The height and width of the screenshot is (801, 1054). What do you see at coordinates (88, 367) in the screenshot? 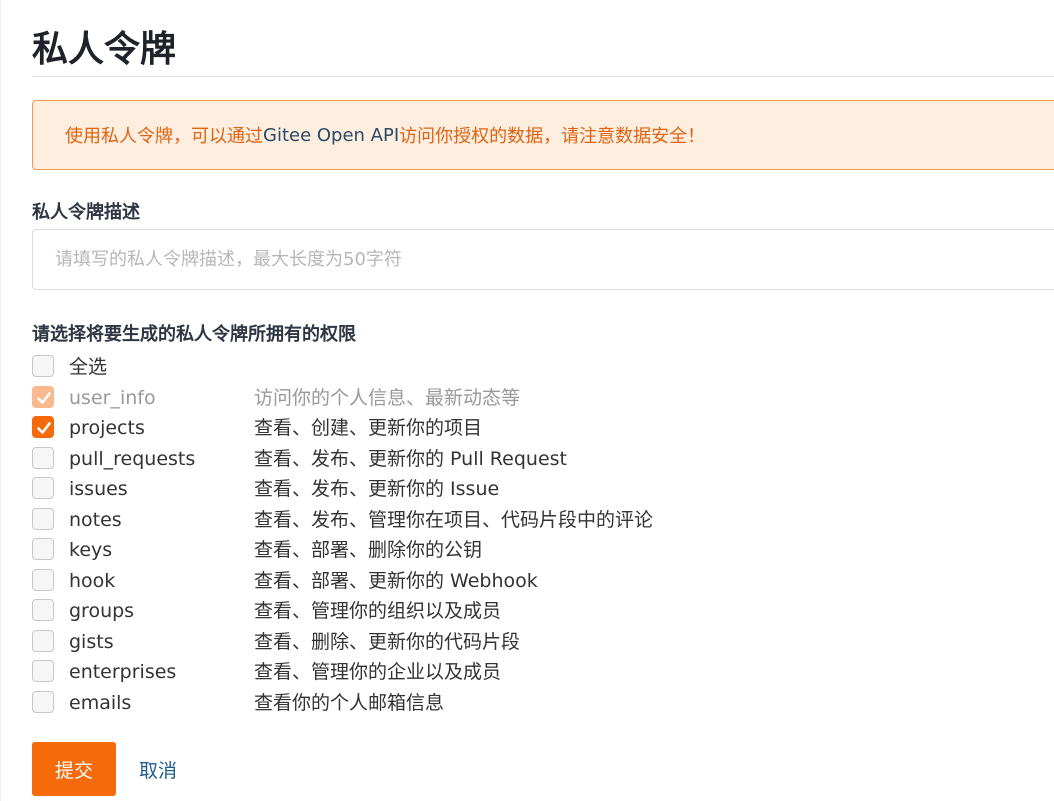
I see `select-all-label: 全选` at bounding box center [88, 367].